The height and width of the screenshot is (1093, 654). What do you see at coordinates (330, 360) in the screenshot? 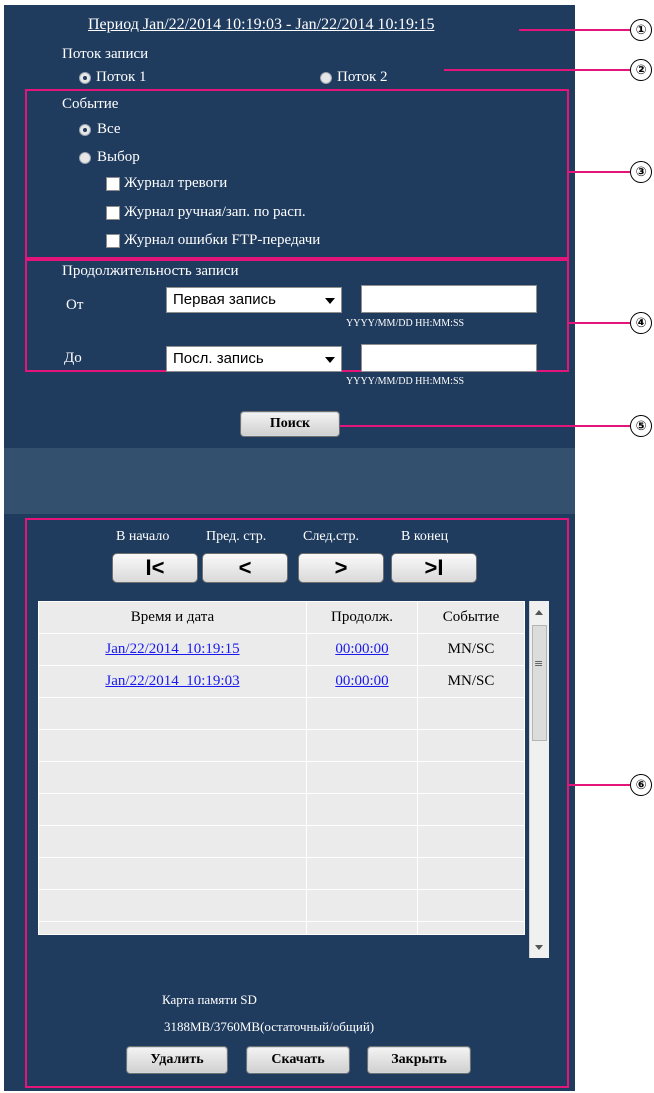
I see `to-select-chevron-down-icon` at bounding box center [330, 360].